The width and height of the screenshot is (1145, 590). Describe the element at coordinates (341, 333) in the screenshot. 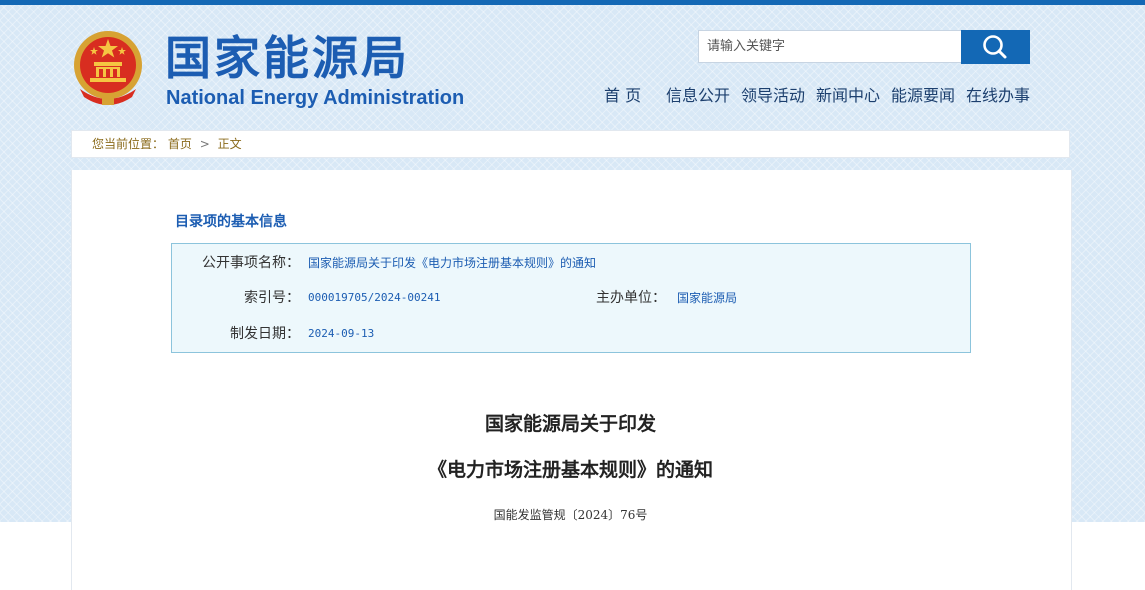

I see `date-value: 2024-09-13` at that location.